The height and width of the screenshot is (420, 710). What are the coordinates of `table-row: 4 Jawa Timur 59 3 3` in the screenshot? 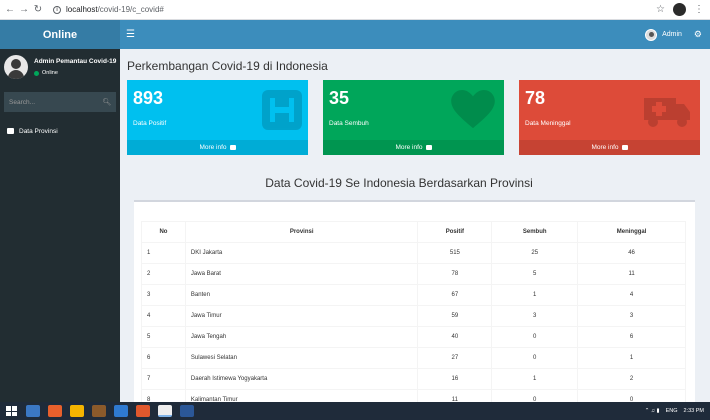 It's located at (413, 316).